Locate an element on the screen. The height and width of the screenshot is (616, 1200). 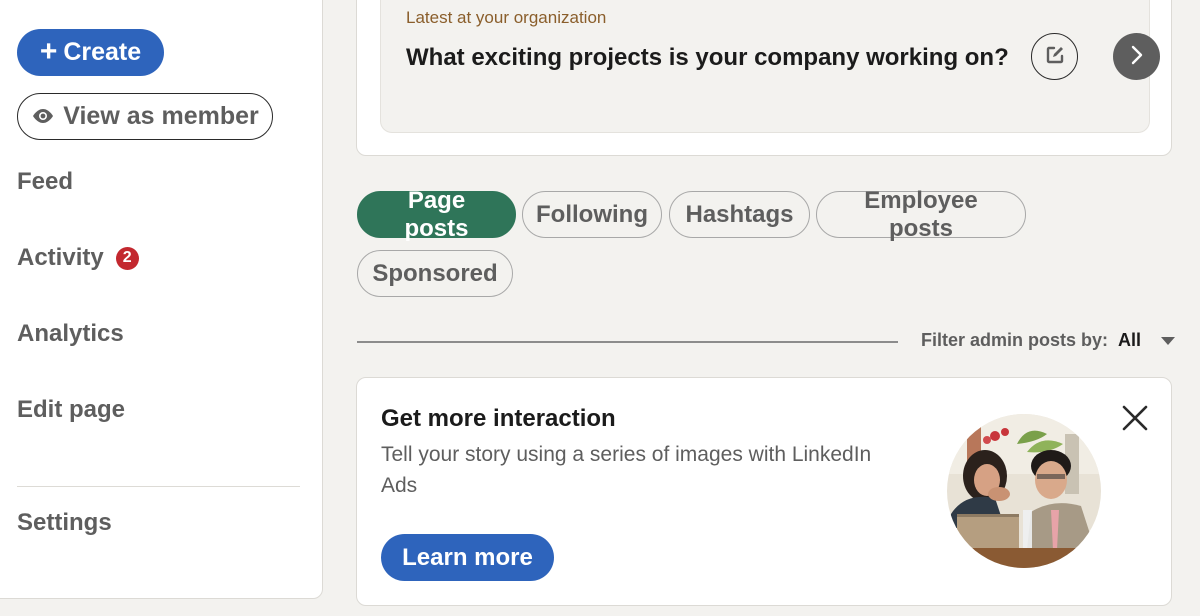
admin-posts-filter-dropdown: Filter admin posts by: All is located at coordinates (1048, 340).